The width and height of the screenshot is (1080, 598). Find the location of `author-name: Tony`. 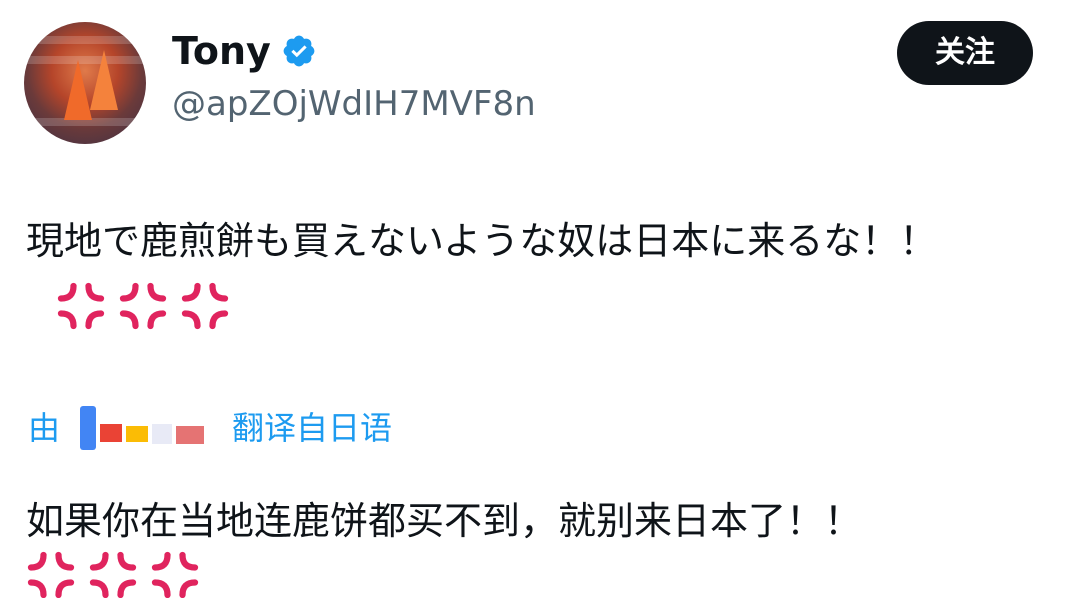

author-name: Tony is located at coordinates (221, 51).